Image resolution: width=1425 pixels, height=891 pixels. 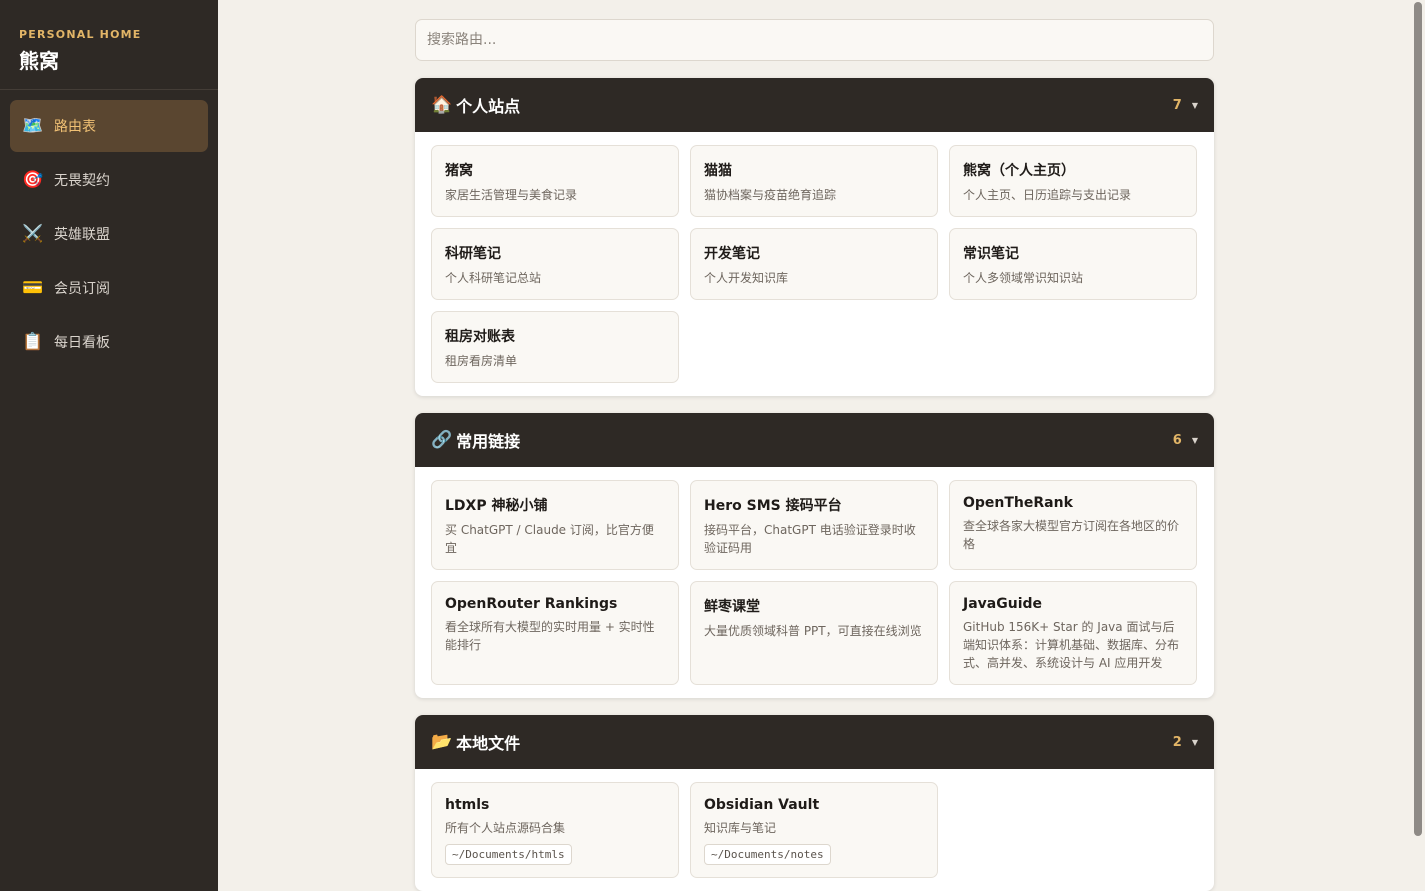 What do you see at coordinates (493, 278) in the screenshot?
I see `card-description: 个人科研笔记总站` at bounding box center [493, 278].